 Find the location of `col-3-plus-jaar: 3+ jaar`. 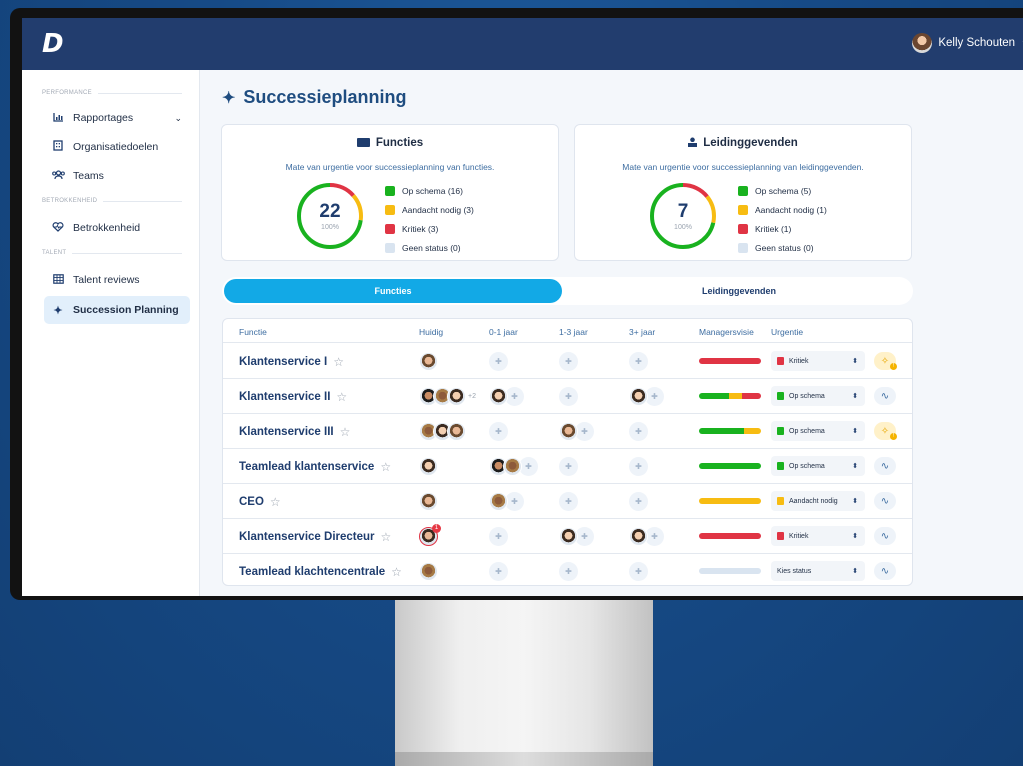

col-3-plus-jaar: 3+ jaar is located at coordinates (642, 332).